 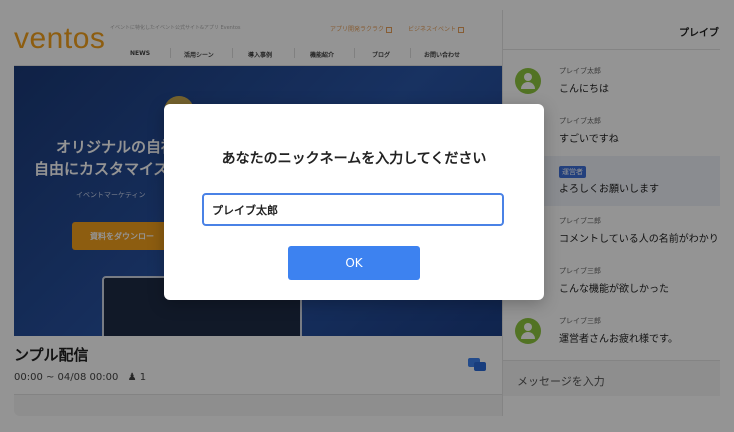 I want to click on nickname-input, so click(x=353, y=209).